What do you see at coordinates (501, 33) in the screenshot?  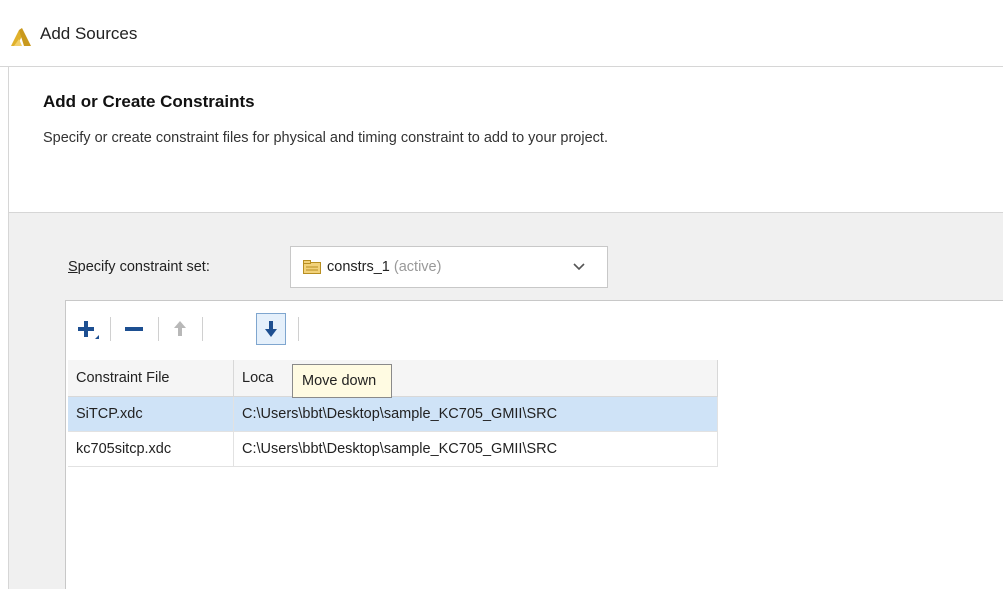 I see `title-bar: Add Sources` at bounding box center [501, 33].